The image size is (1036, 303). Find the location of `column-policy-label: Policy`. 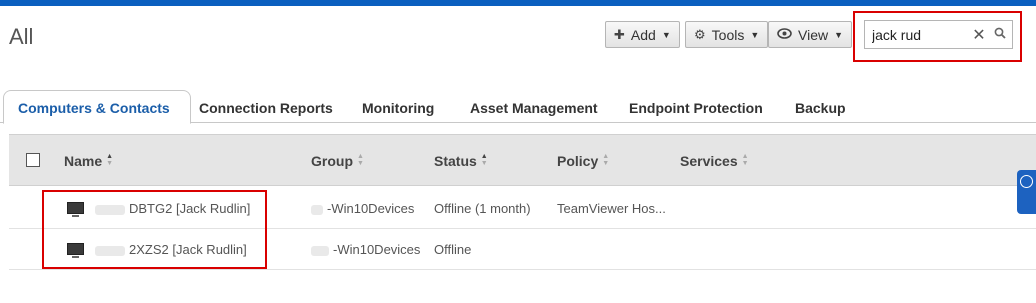

column-policy-label: Policy is located at coordinates (578, 161).